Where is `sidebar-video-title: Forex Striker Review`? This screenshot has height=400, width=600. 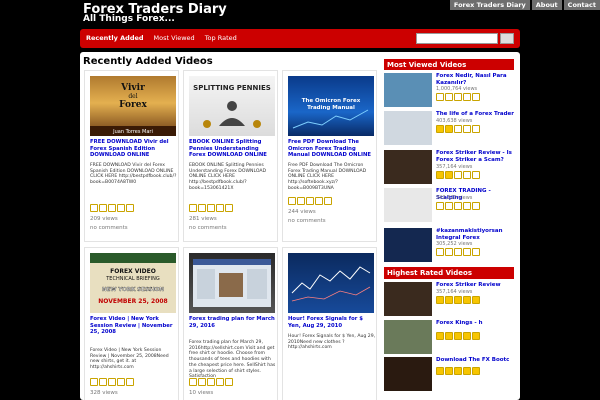
sidebar-video-title: Forex Striker Review is located at coordinates (475, 285).